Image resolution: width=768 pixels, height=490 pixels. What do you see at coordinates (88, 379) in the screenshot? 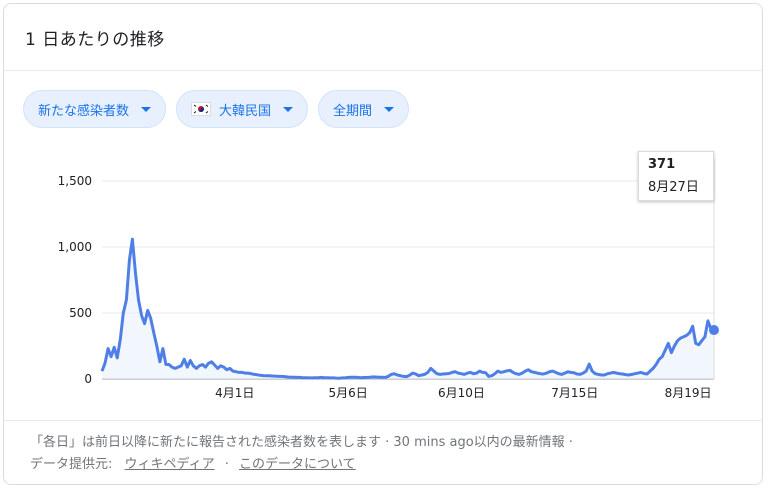
I see `y-tick-label: 0` at bounding box center [88, 379].